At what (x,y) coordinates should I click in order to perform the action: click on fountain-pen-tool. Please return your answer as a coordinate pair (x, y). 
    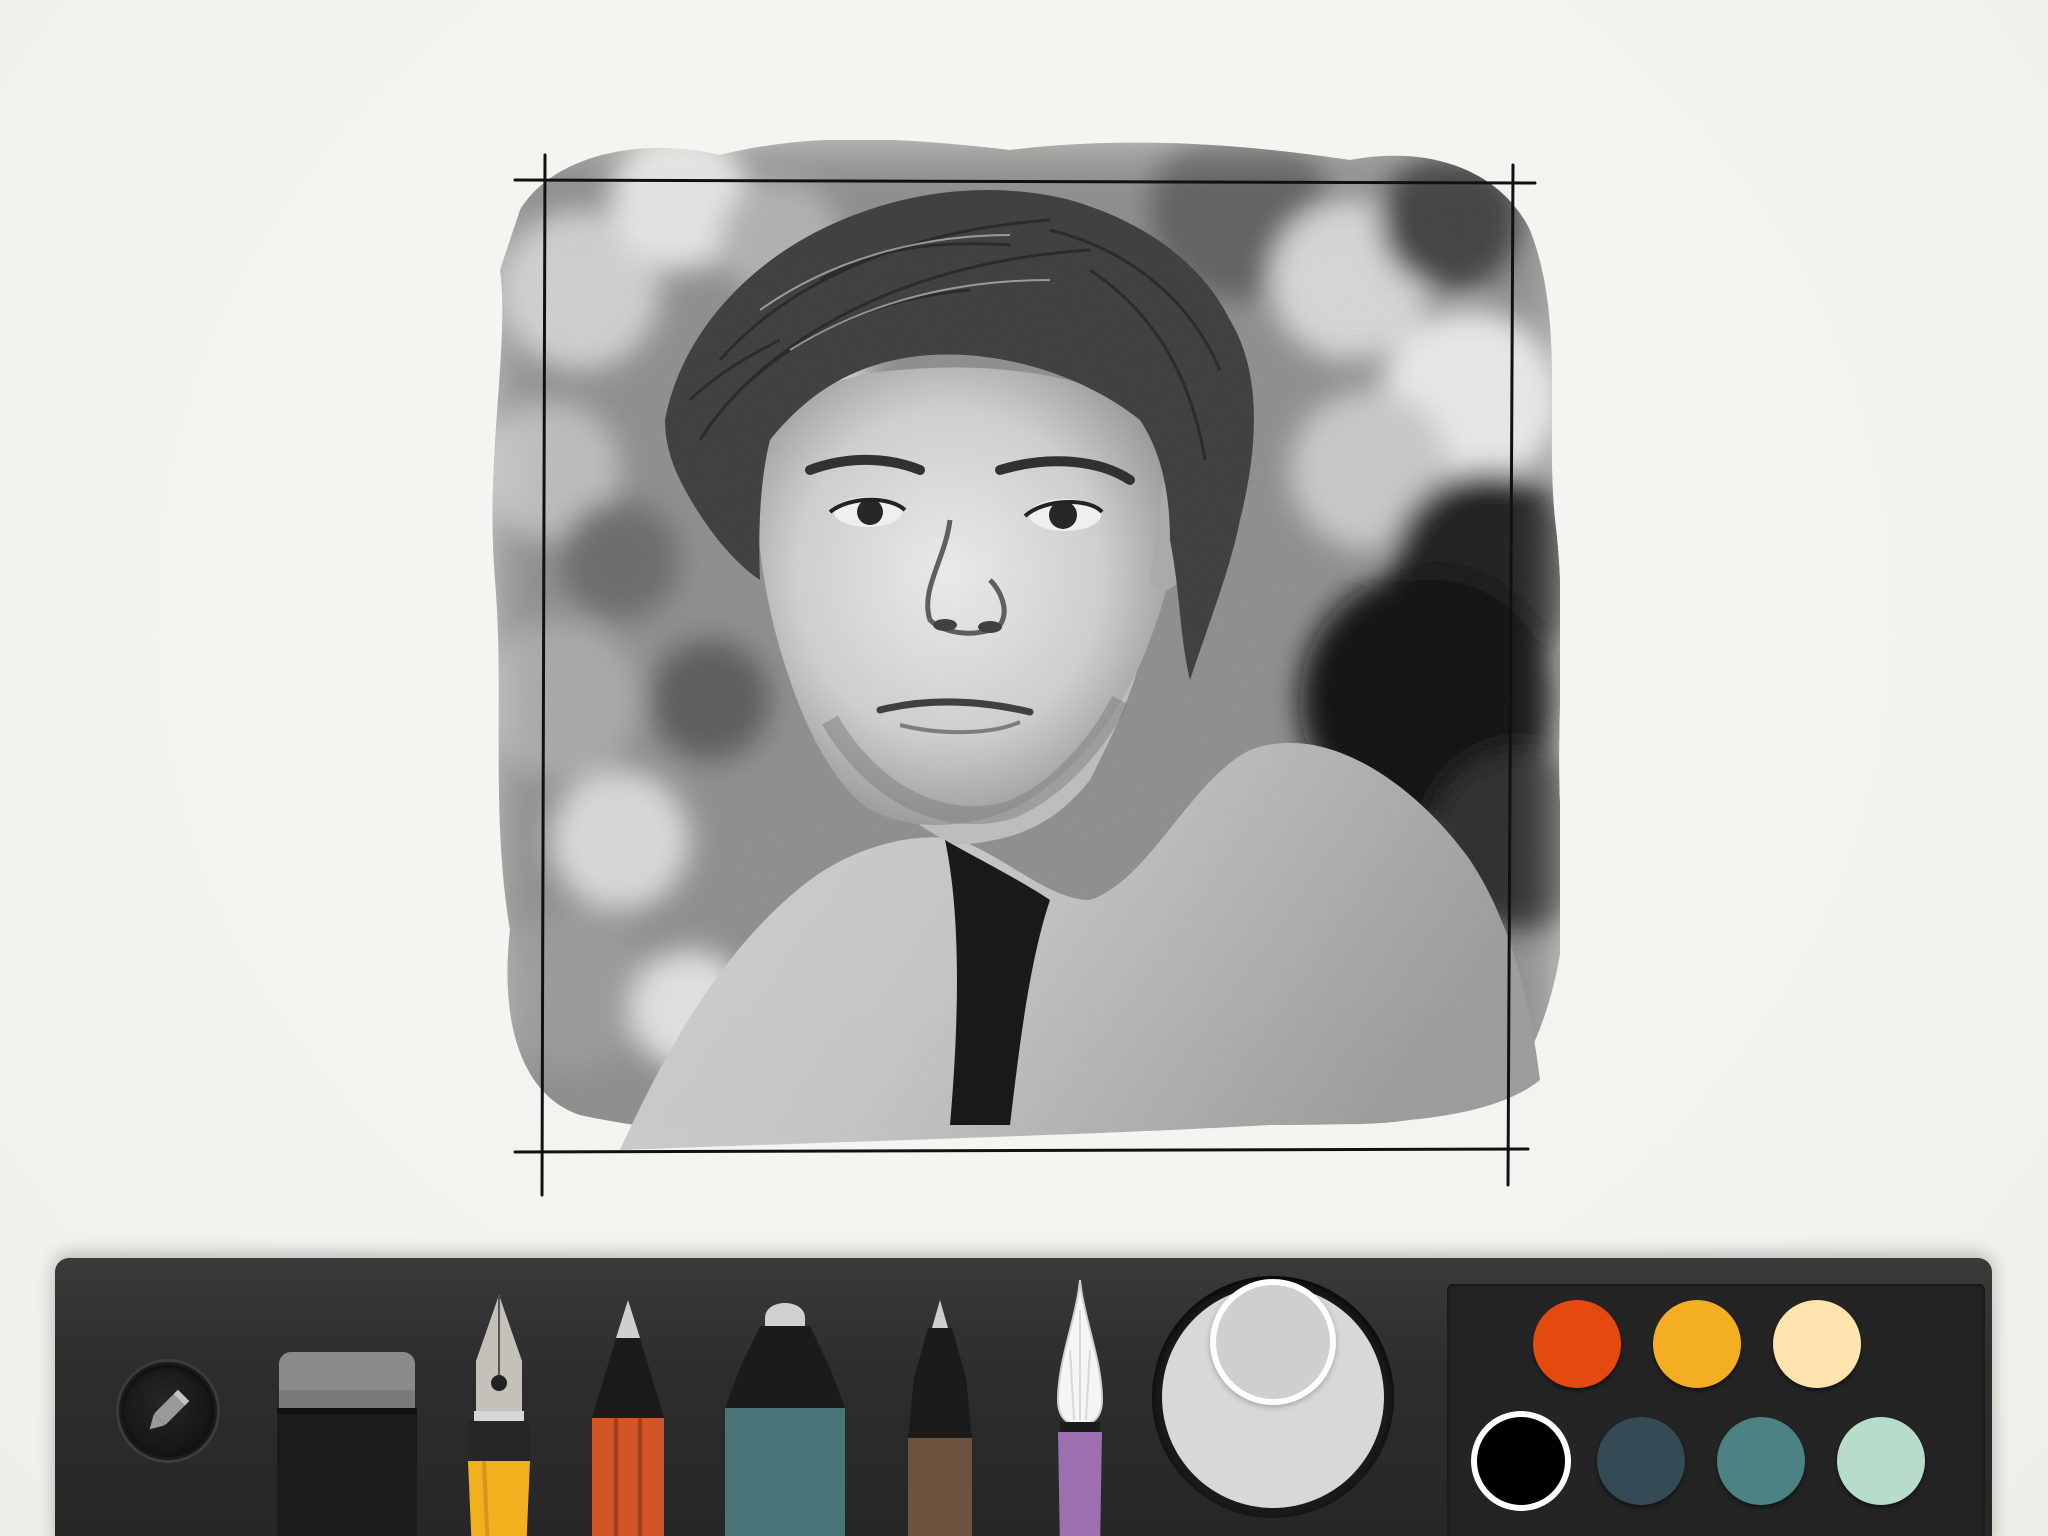
    Looking at the image, I should click on (499, 1414).